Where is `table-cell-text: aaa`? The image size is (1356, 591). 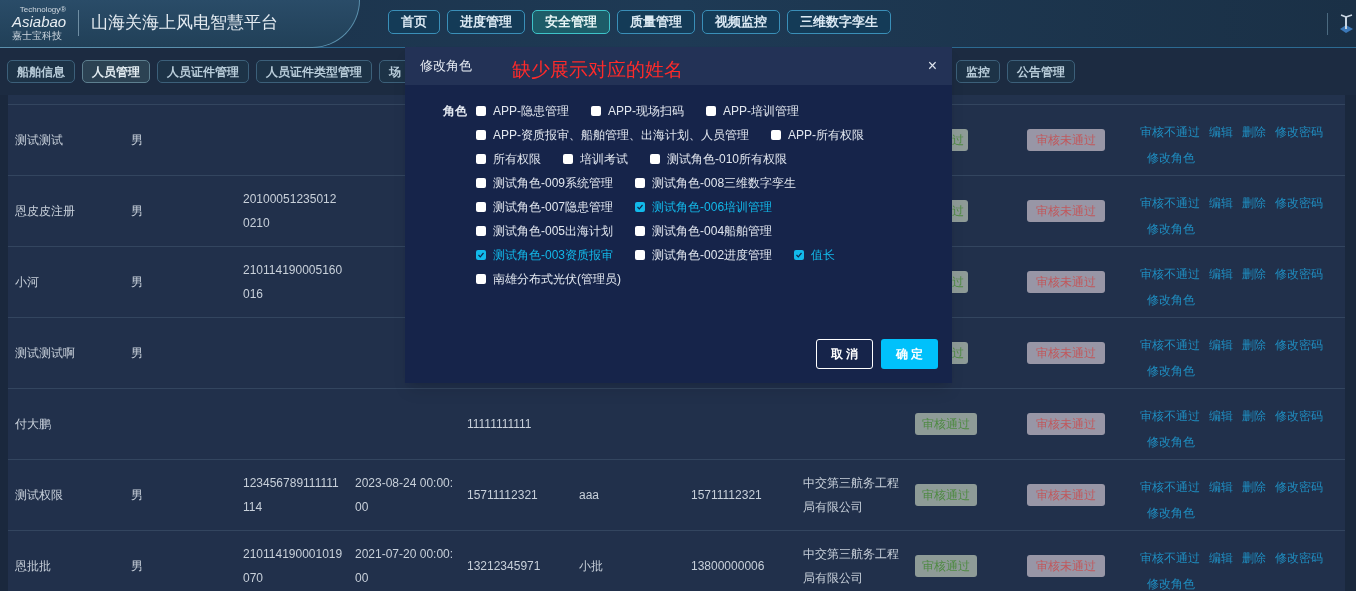
table-cell-text: aaa is located at coordinates (589, 495).